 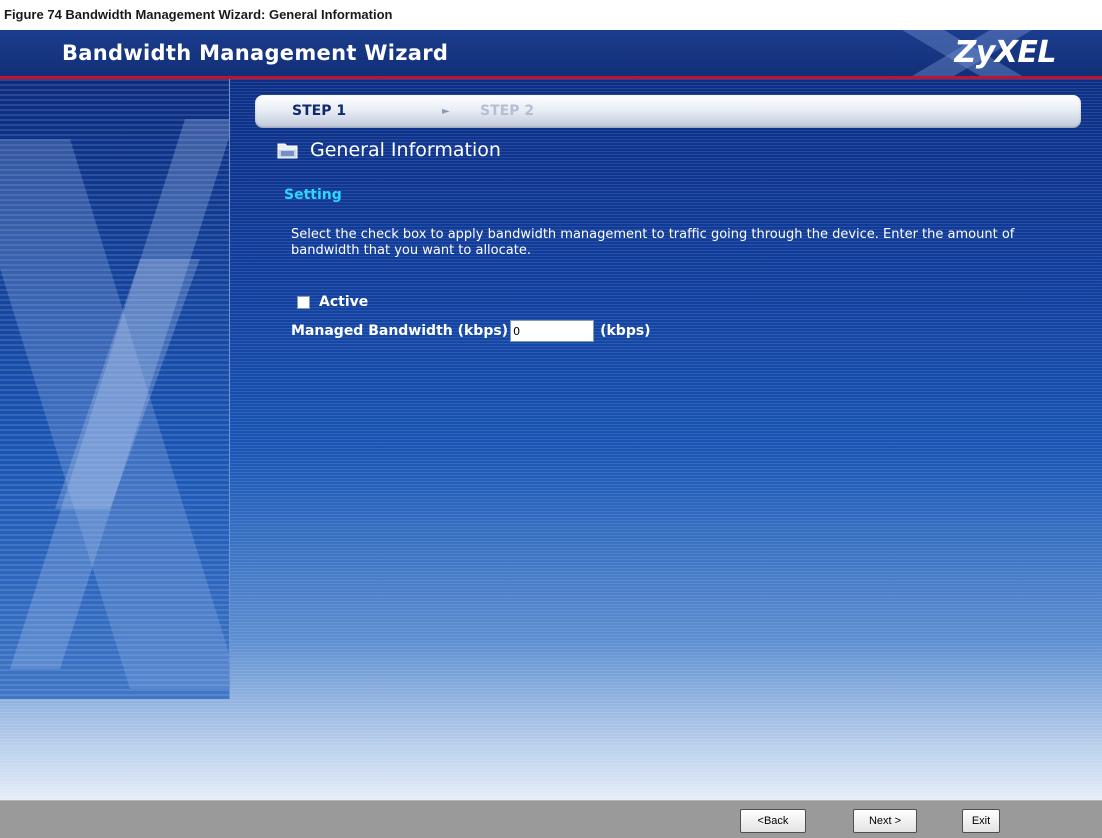 What do you see at coordinates (551, 53) in the screenshot?
I see `wizard-header: Bandwidth Management Wizard ZyXEL` at bounding box center [551, 53].